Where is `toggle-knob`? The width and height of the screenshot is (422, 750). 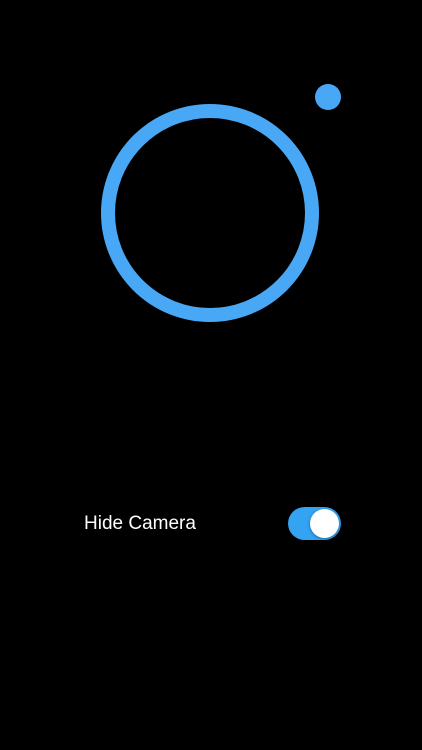
toggle-knob is located at coordinates (324, 523).